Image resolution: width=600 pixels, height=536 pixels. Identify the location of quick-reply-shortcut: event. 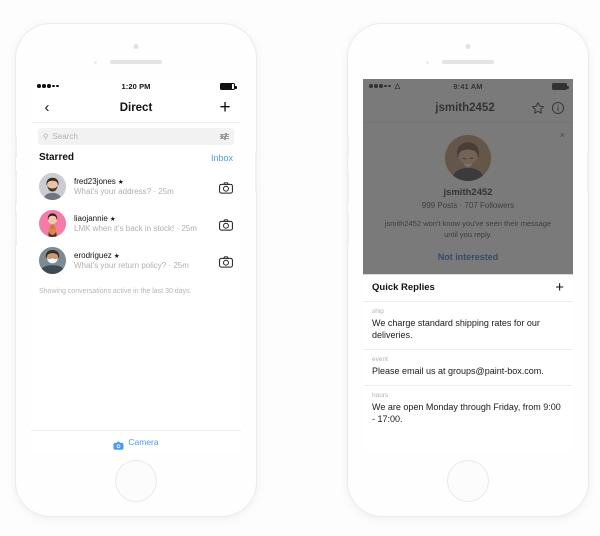
(380, 359).